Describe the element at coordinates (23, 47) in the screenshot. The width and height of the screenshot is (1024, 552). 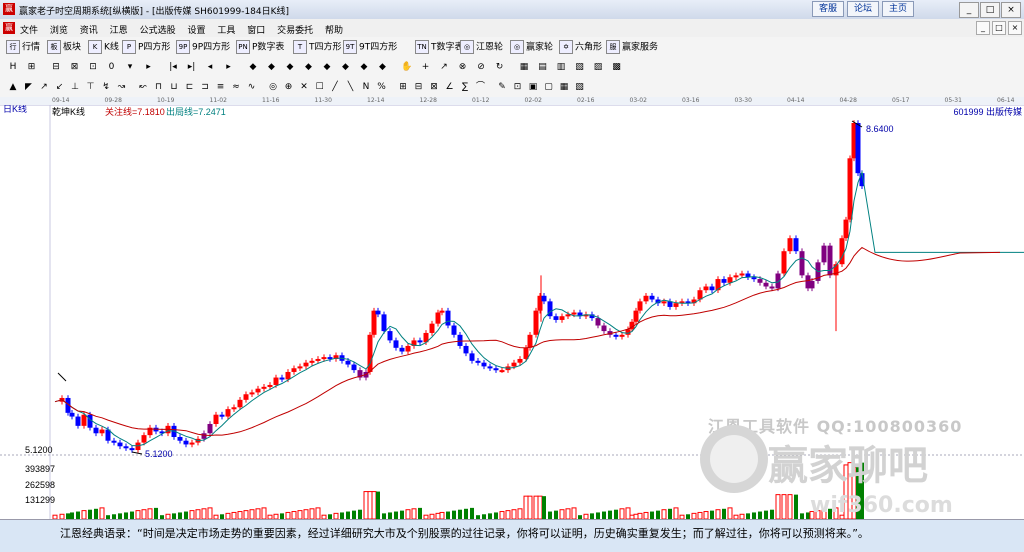
I see `toolbar-item-0: 行行情` at that location.